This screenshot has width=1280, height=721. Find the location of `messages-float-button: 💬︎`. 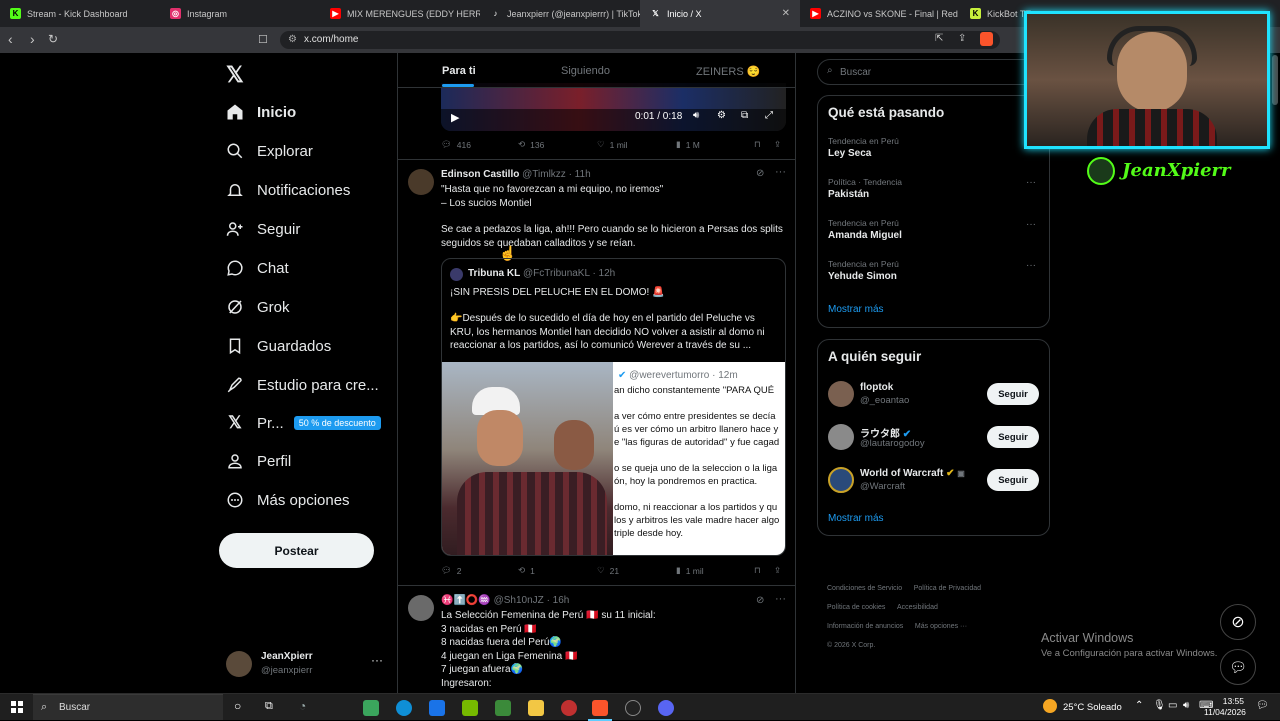

messages-float-button: 💬︎ is located at coordinates (1238, 667).